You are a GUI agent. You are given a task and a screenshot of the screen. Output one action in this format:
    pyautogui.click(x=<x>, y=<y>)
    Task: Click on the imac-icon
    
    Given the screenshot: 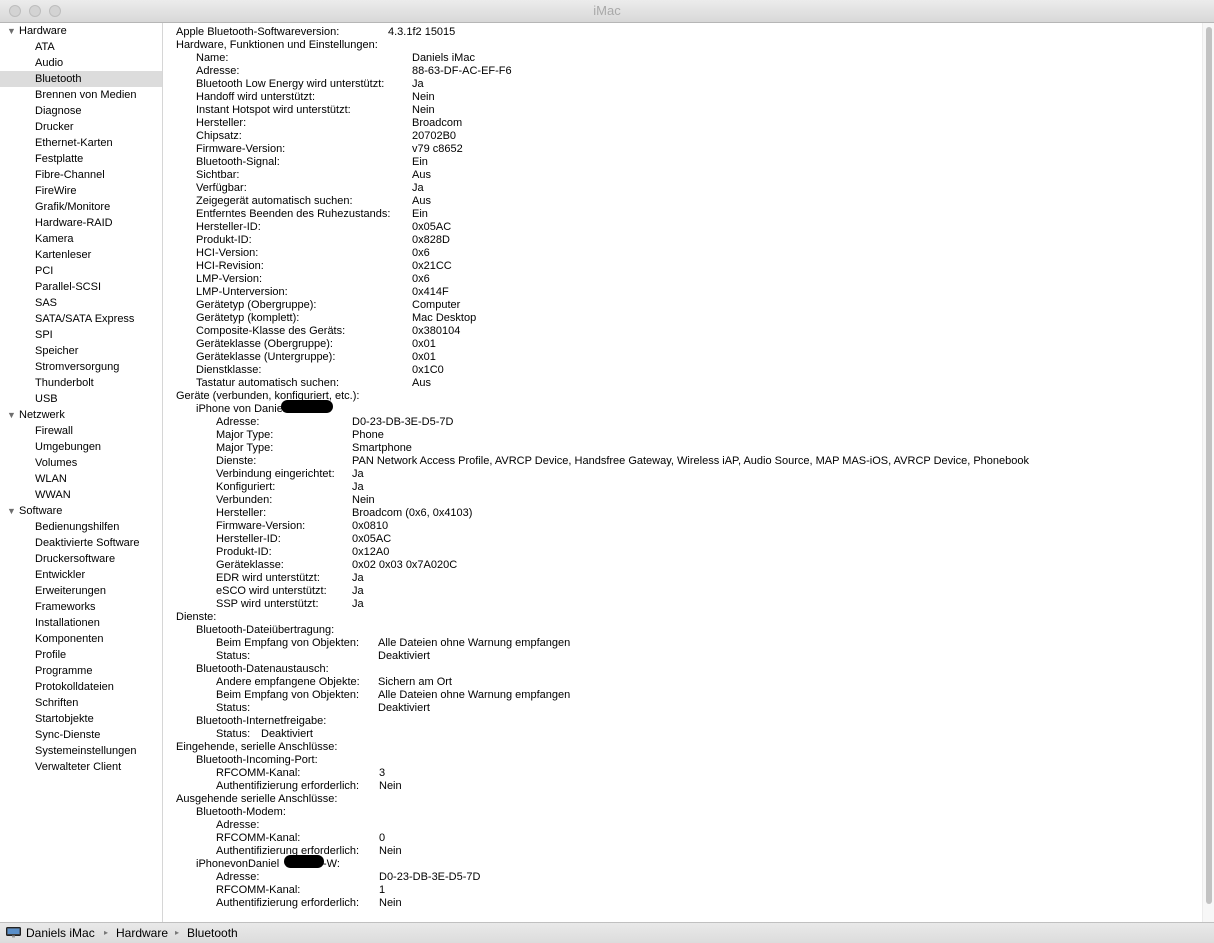 What is the action you would take?
    pyautogui.click(x=13, y=932)
    